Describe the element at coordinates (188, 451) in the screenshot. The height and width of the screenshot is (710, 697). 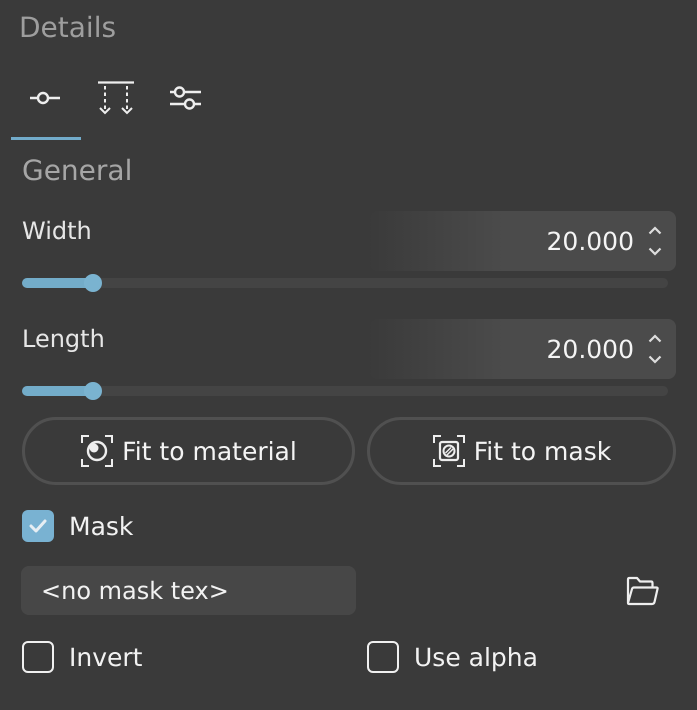
I see `fit-button: Fit to material` at that location.